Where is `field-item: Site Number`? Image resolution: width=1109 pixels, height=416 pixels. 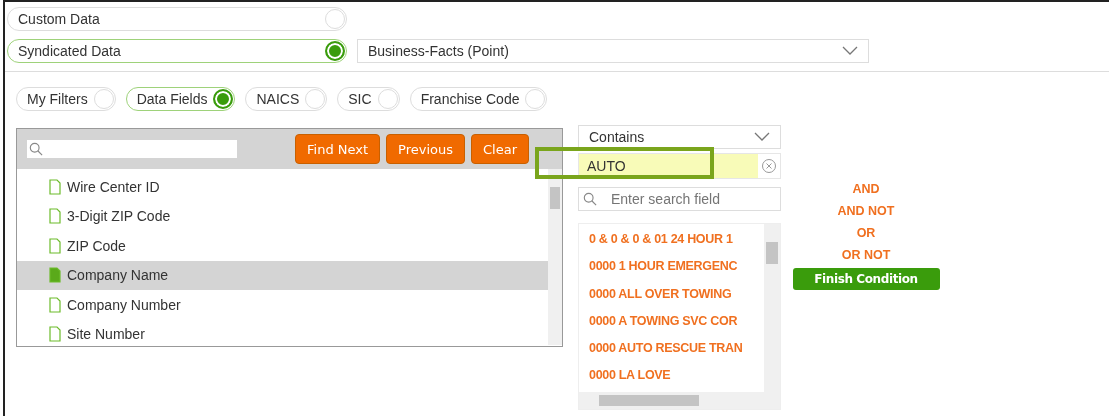
field-item: Site Number is located at coordinates (282, 332).